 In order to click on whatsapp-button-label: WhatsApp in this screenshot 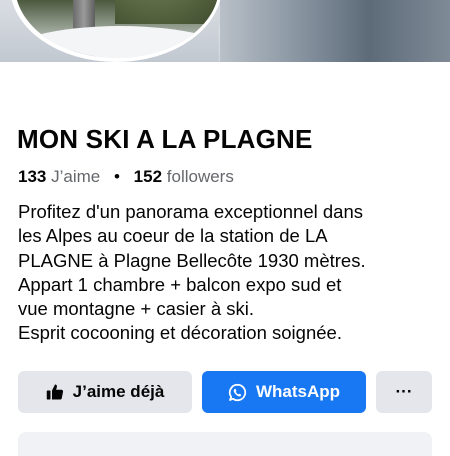, I will do `click(298, 391)`.